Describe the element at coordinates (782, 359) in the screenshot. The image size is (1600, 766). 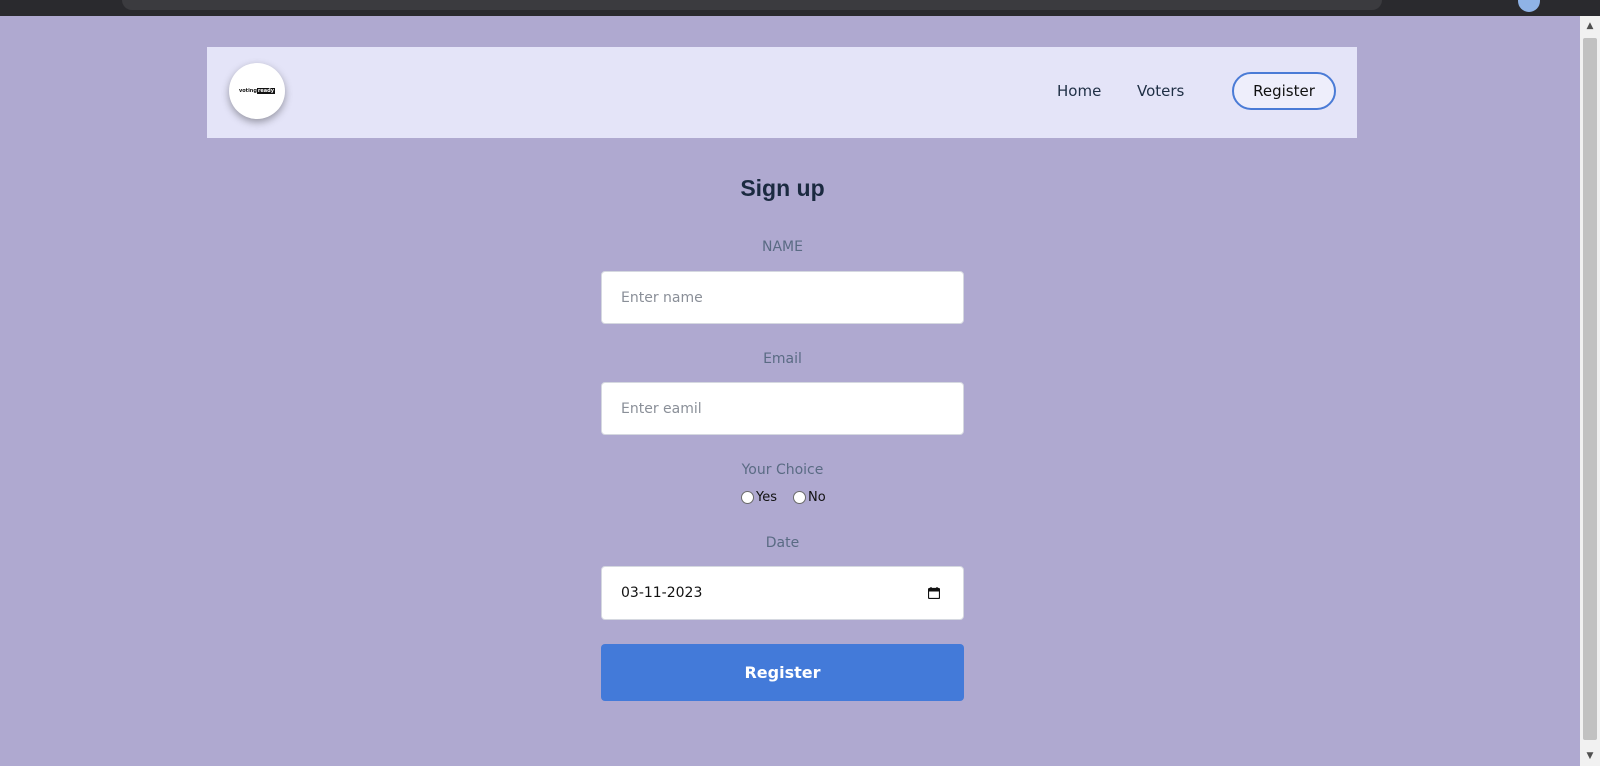
I see `email-label: Email` at that location.